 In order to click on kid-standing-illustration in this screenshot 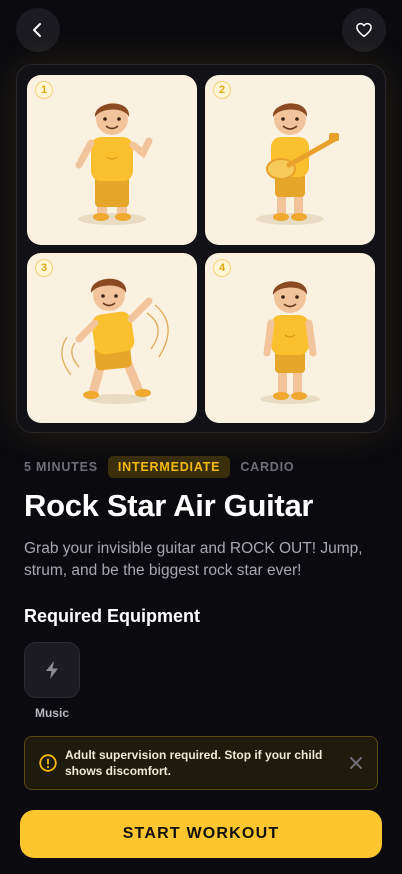, I will do `click(290, 342)`.